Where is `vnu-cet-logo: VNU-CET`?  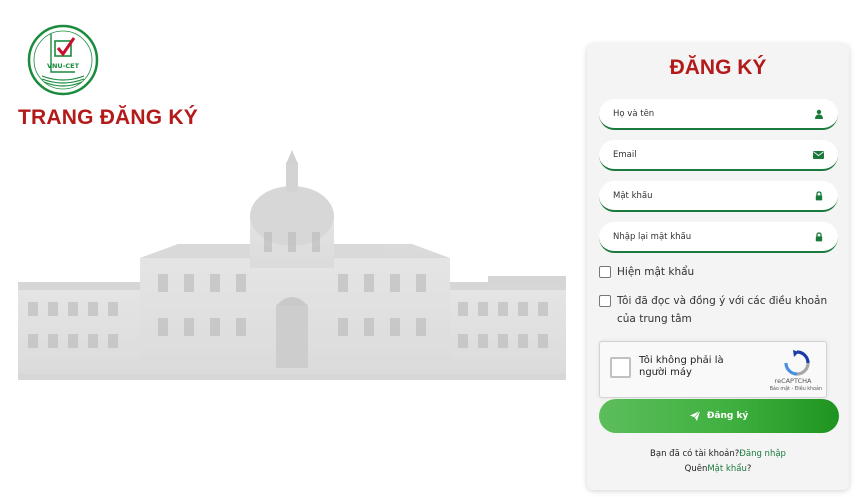
vnu-cet-logo: VNU-CET is located at coordinates (63, 60).